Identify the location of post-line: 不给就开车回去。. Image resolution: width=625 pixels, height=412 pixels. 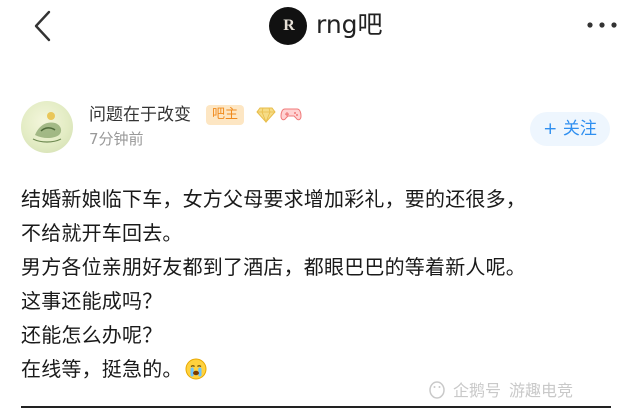
(102, 233).